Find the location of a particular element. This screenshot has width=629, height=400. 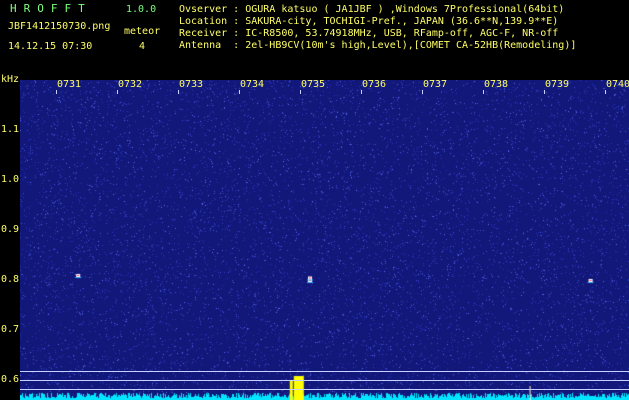

app-version: 1.0.0 is located at coordinates (141, 9).